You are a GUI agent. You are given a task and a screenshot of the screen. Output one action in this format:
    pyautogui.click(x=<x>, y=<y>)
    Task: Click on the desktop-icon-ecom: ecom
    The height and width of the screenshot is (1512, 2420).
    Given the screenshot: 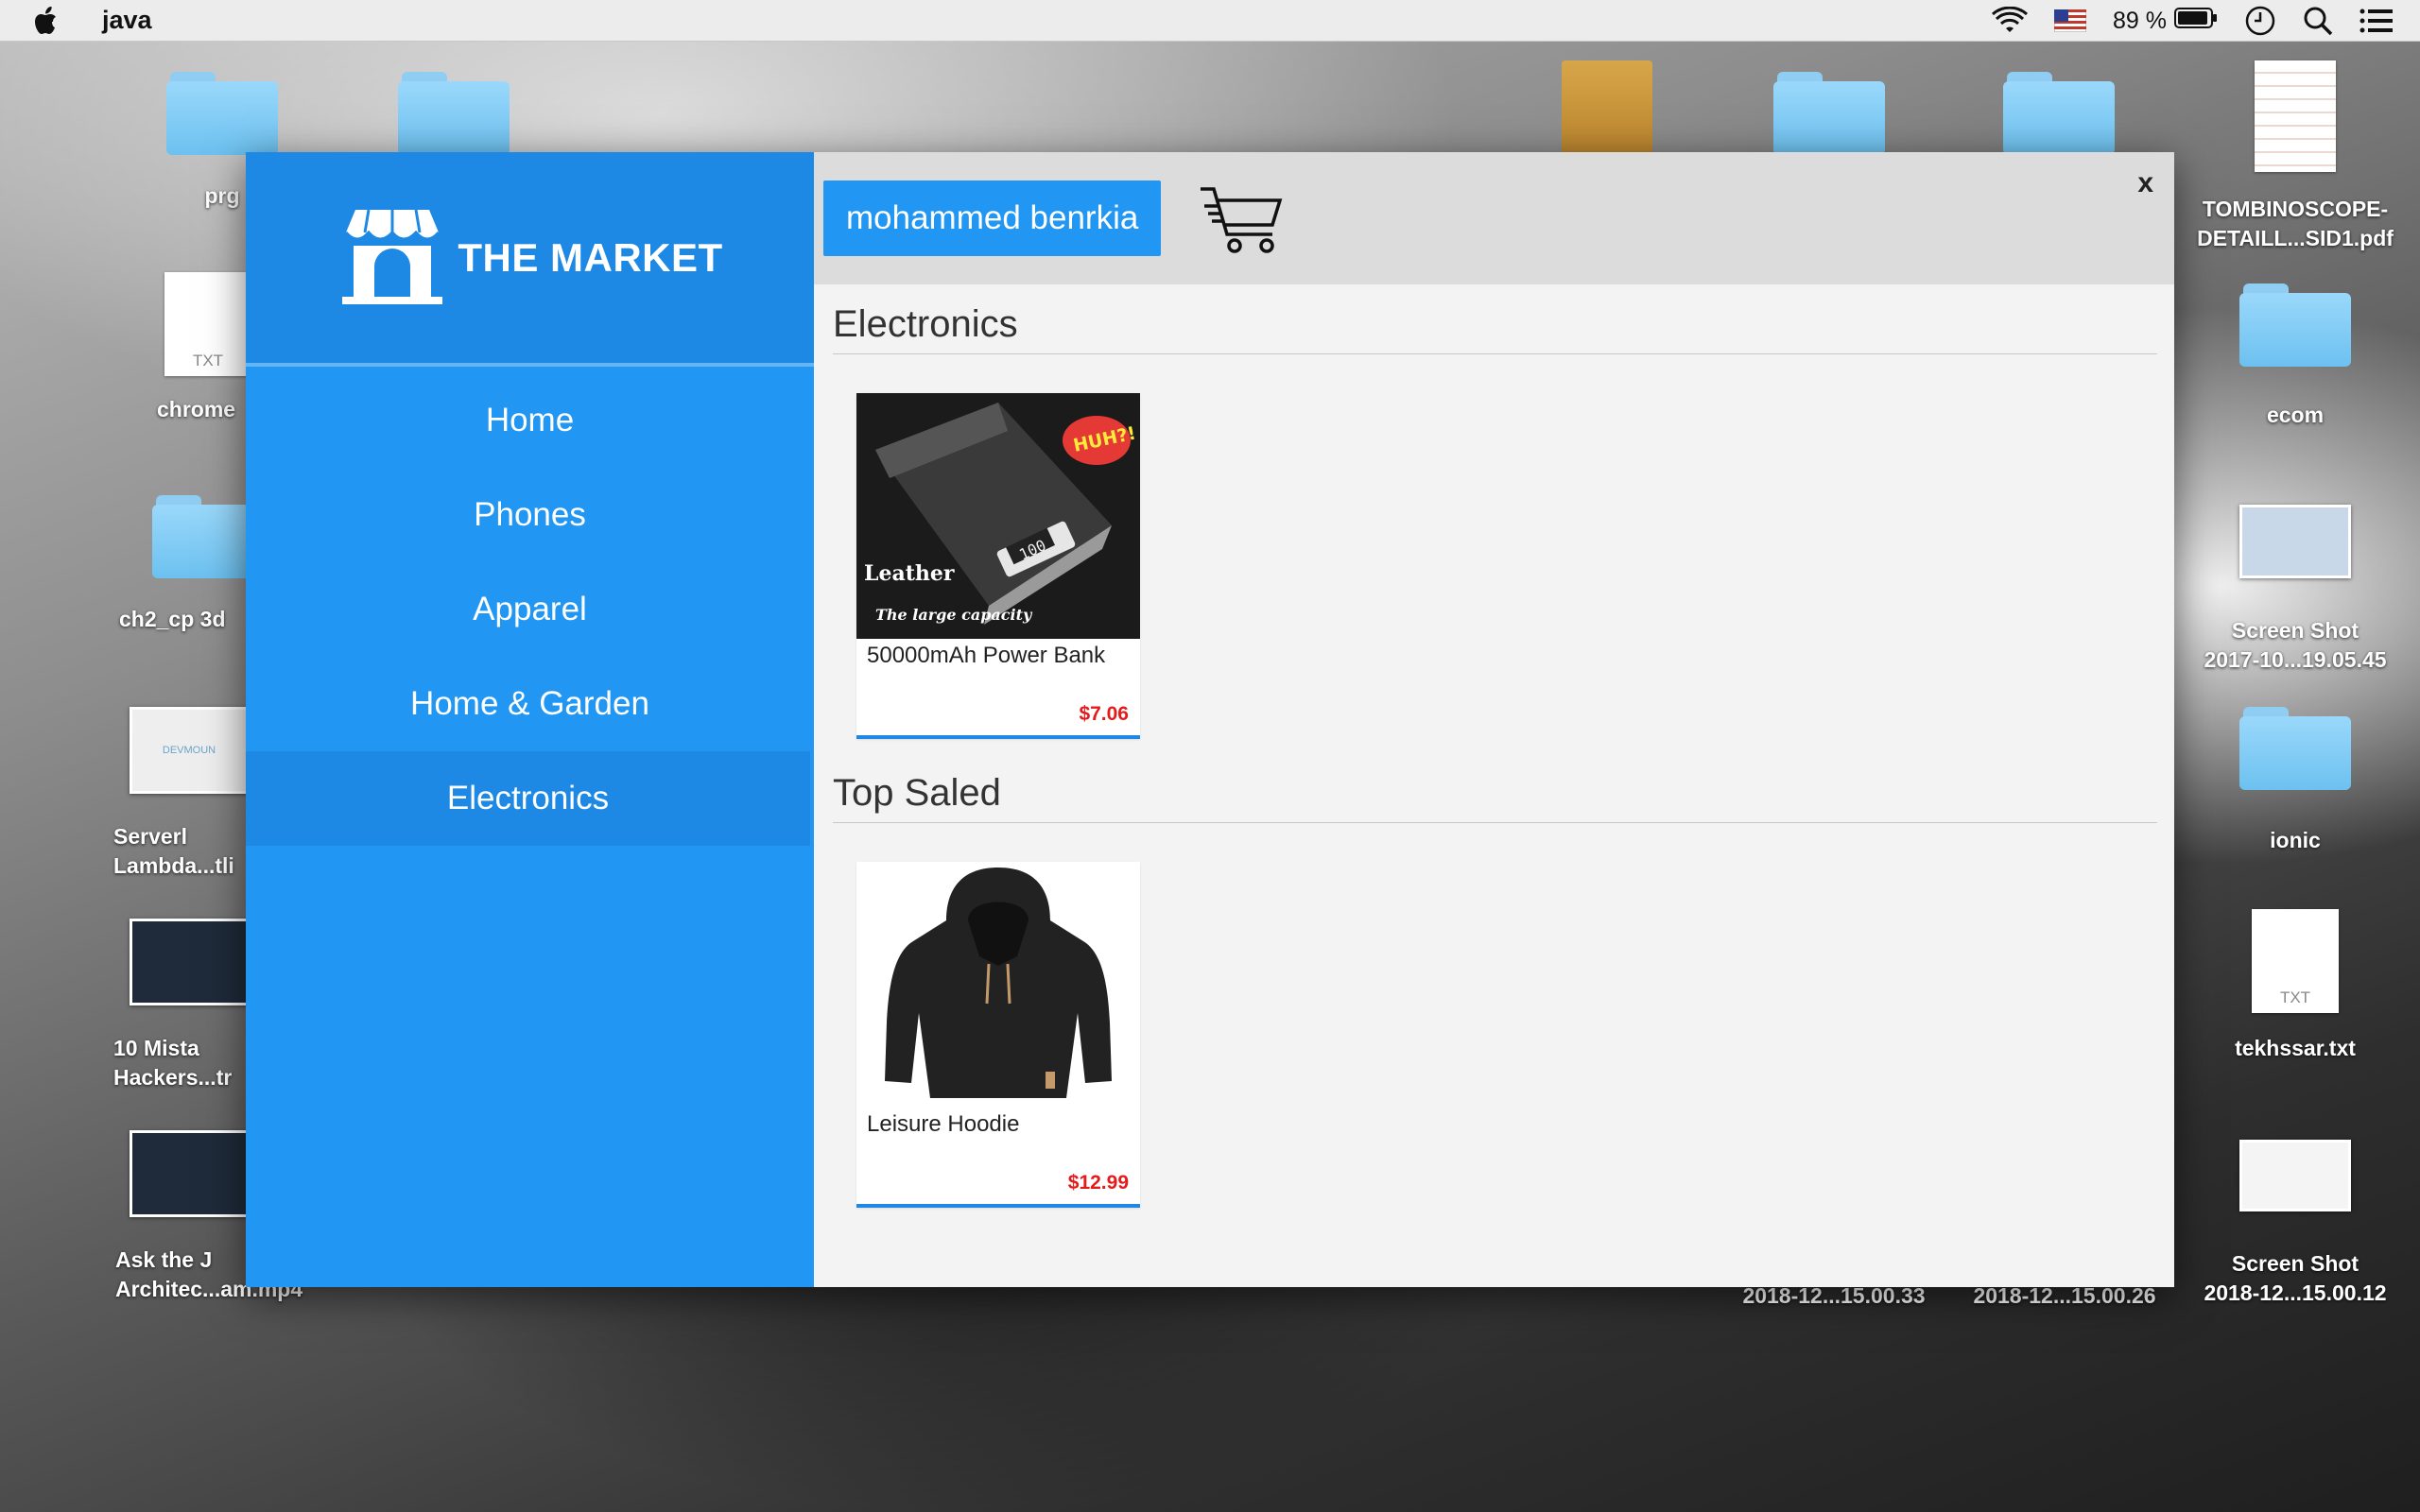 What is the action you would take?
    pyautogui.click(x=2295, y=357)
    